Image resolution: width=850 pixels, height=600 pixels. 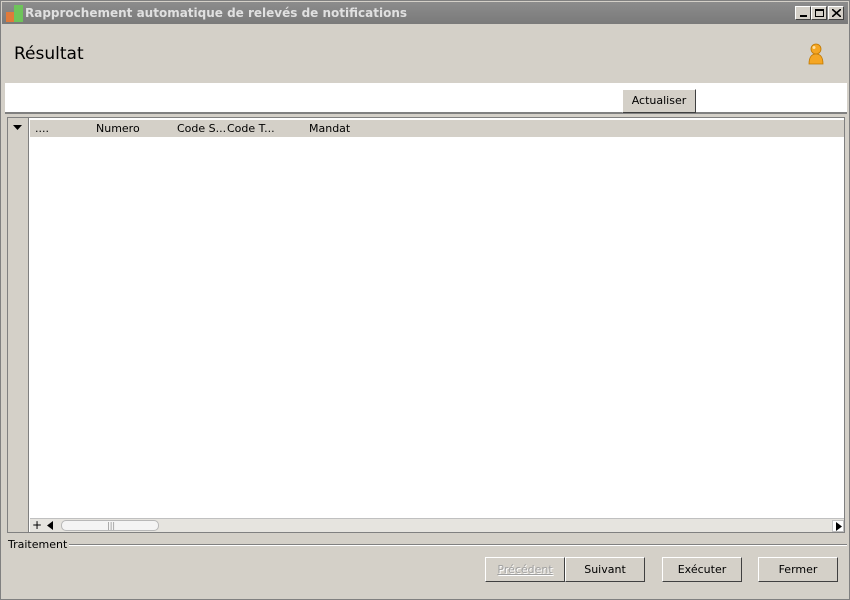 What do you see at coordinates (110, 525) in the screenshot?
I see `scrollbar-thumb: |||` at bounding box center [110, 525].